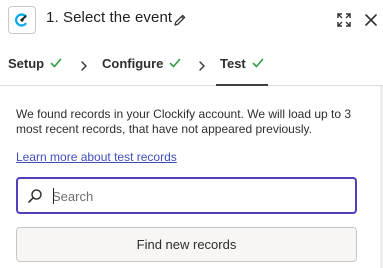 The image size is (383, 268). Describe the element at coordinates (344, 20) in the screenshot. I see `expand-icon` at that location.